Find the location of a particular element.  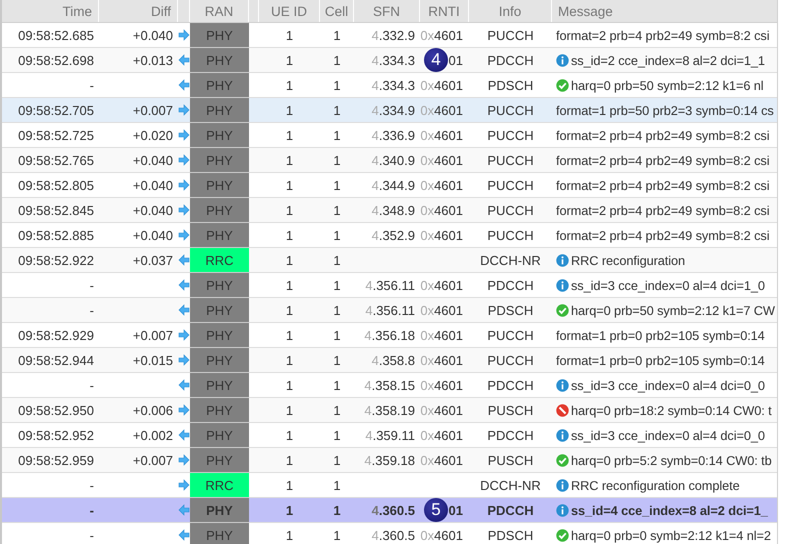

diff-cell: +0.013 is located at coordinates (152, 60).